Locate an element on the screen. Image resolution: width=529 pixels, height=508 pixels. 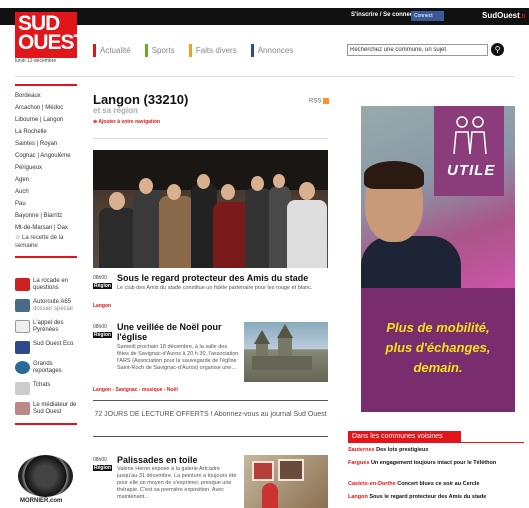
city-link: La Rochelle is located at coordinates (47, 132).